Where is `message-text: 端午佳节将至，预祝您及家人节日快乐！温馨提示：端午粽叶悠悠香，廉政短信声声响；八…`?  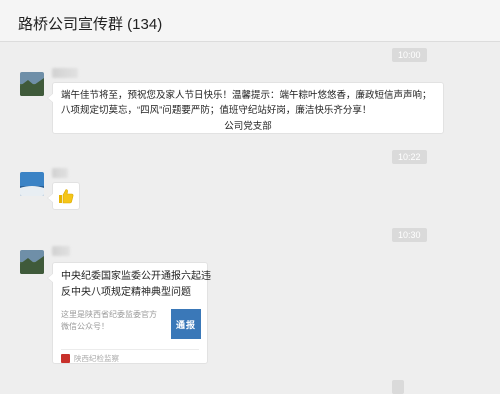
message-text: 端午佳节将至，预祝您及家人节日快乐！温馨提示：端午粽叶悠悠香，廉政短信声声响；八… is located at coordinates (246, 103).